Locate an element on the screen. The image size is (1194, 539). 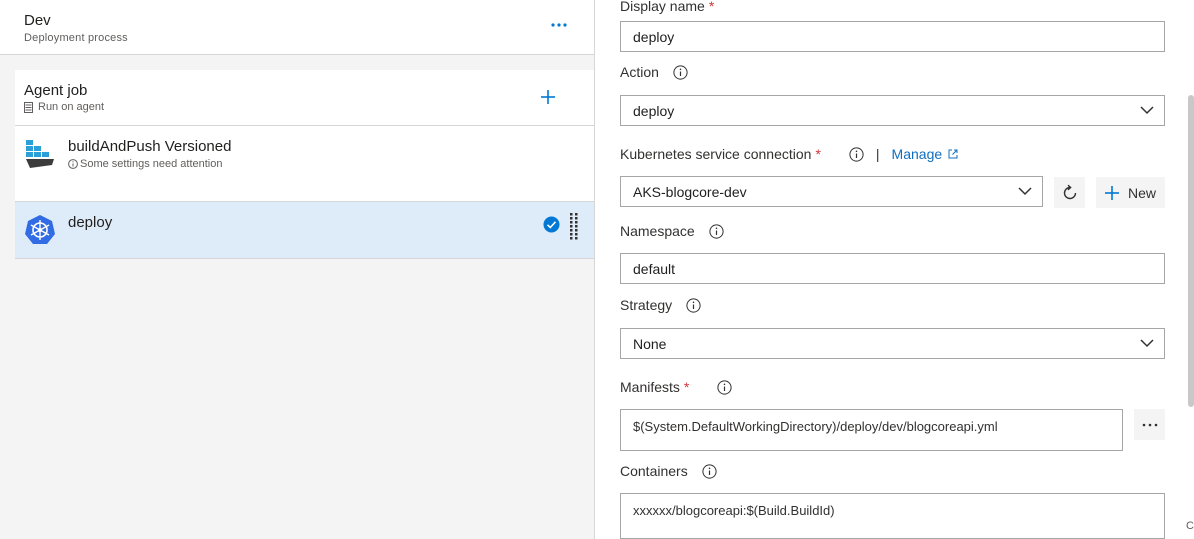
kubernetes-icon is located at coordinates (40, 229).